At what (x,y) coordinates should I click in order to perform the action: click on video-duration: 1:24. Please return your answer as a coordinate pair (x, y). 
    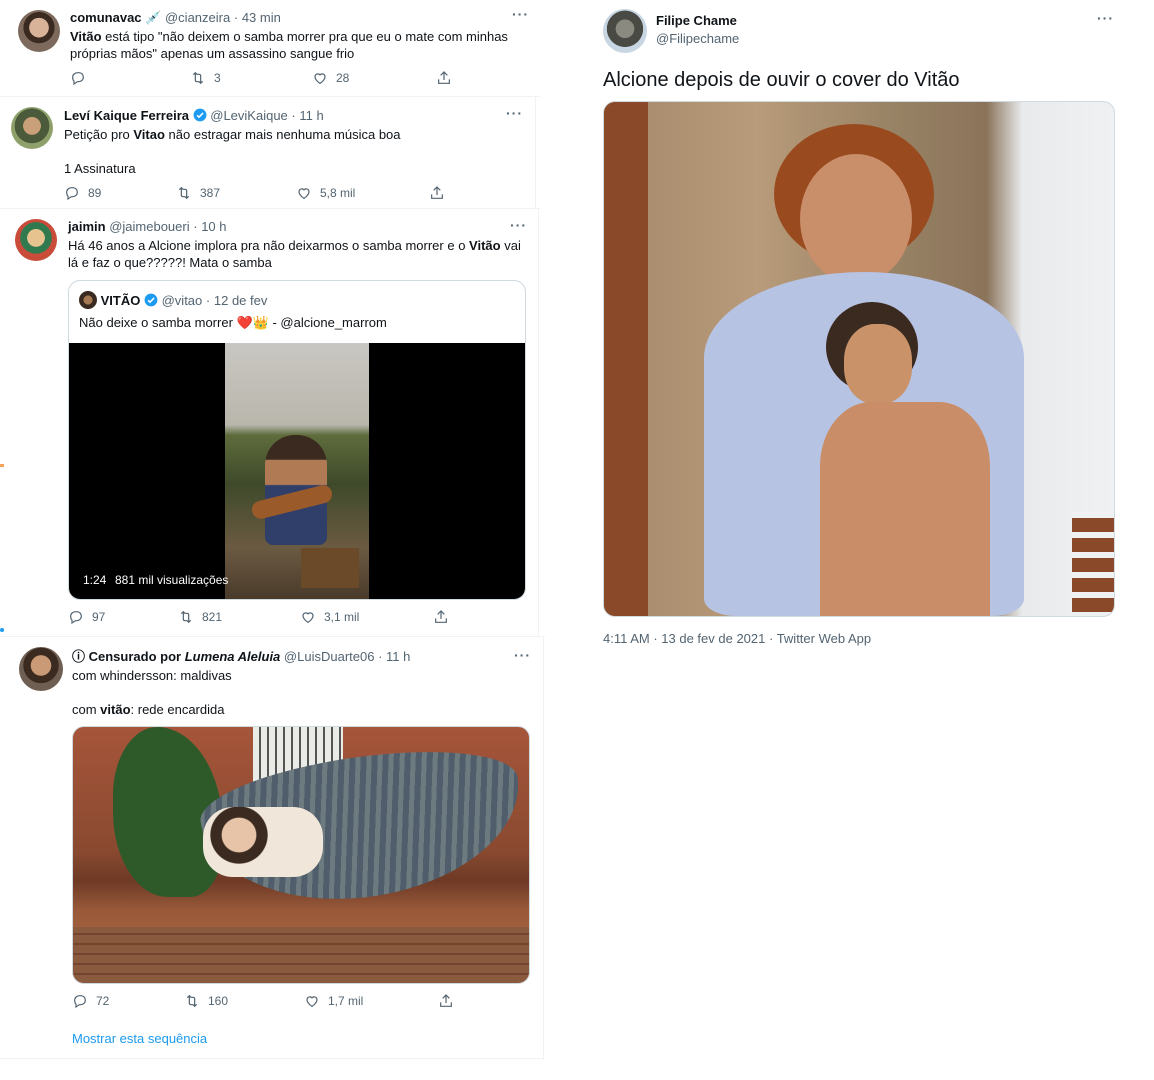
    Looking at the image, I should click on (95, 580).